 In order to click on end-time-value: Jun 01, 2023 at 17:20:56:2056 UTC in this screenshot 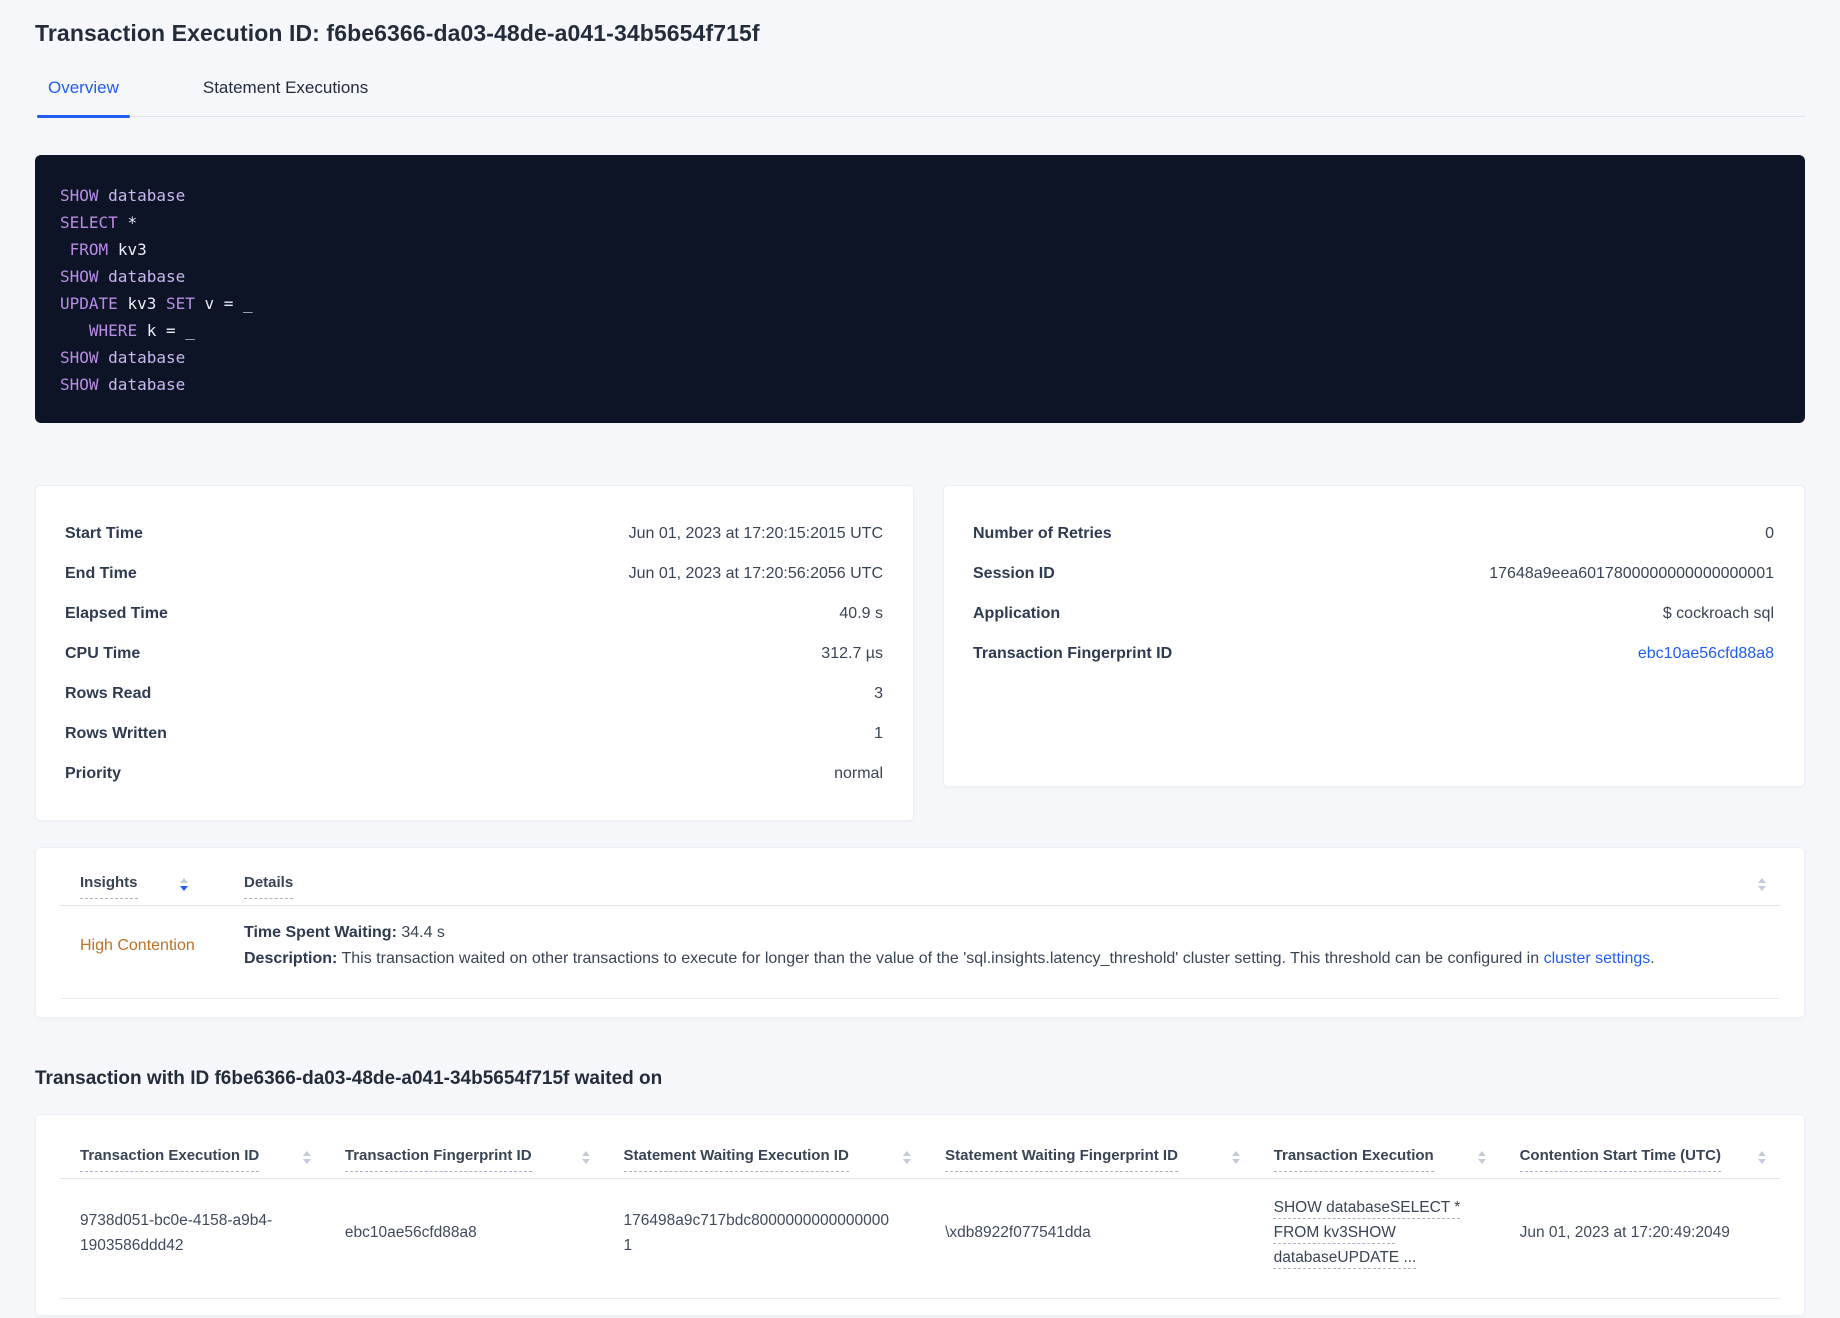, I will do `click(755, 573)`.